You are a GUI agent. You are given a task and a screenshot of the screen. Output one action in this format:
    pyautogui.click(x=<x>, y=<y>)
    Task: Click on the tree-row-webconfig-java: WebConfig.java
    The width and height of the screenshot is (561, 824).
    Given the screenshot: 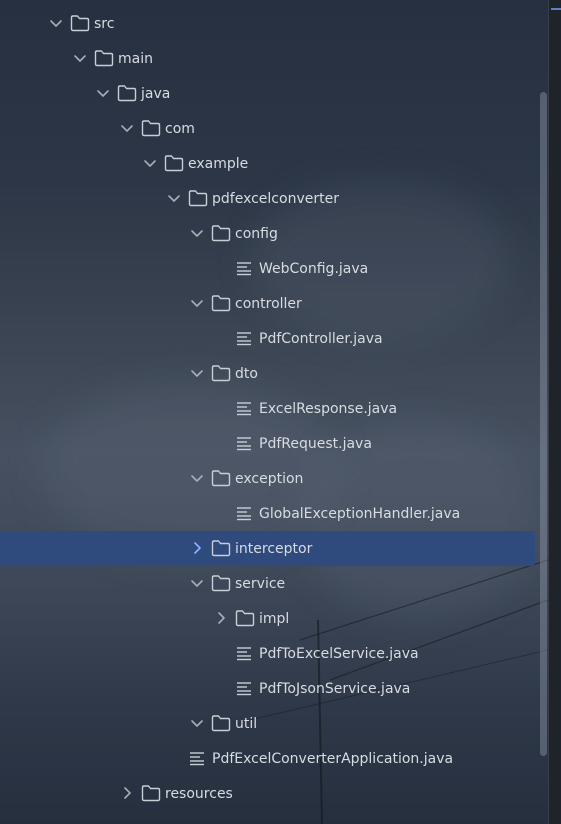 What is the action you would take?
    pyautogui.click(x=267, y=268)
    